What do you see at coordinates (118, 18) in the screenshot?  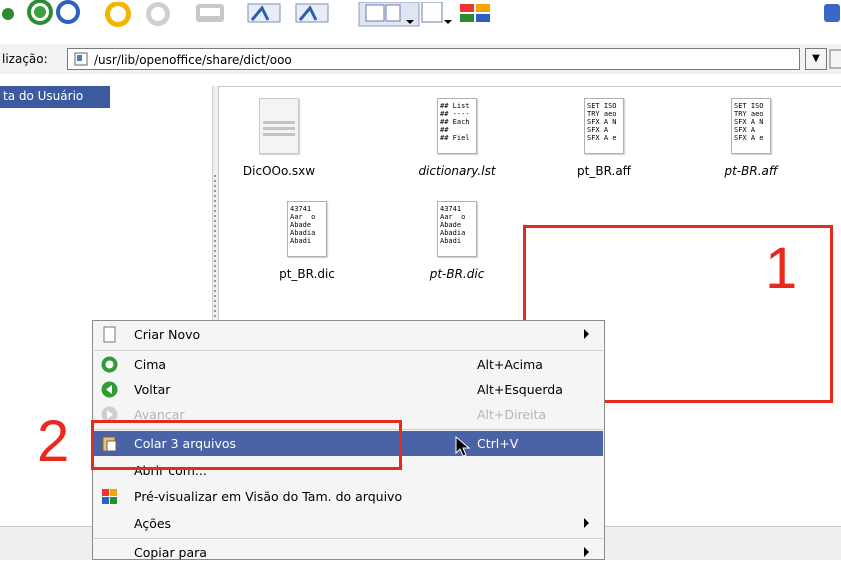 I see `reload-icon` at bounding box center [118, 18].